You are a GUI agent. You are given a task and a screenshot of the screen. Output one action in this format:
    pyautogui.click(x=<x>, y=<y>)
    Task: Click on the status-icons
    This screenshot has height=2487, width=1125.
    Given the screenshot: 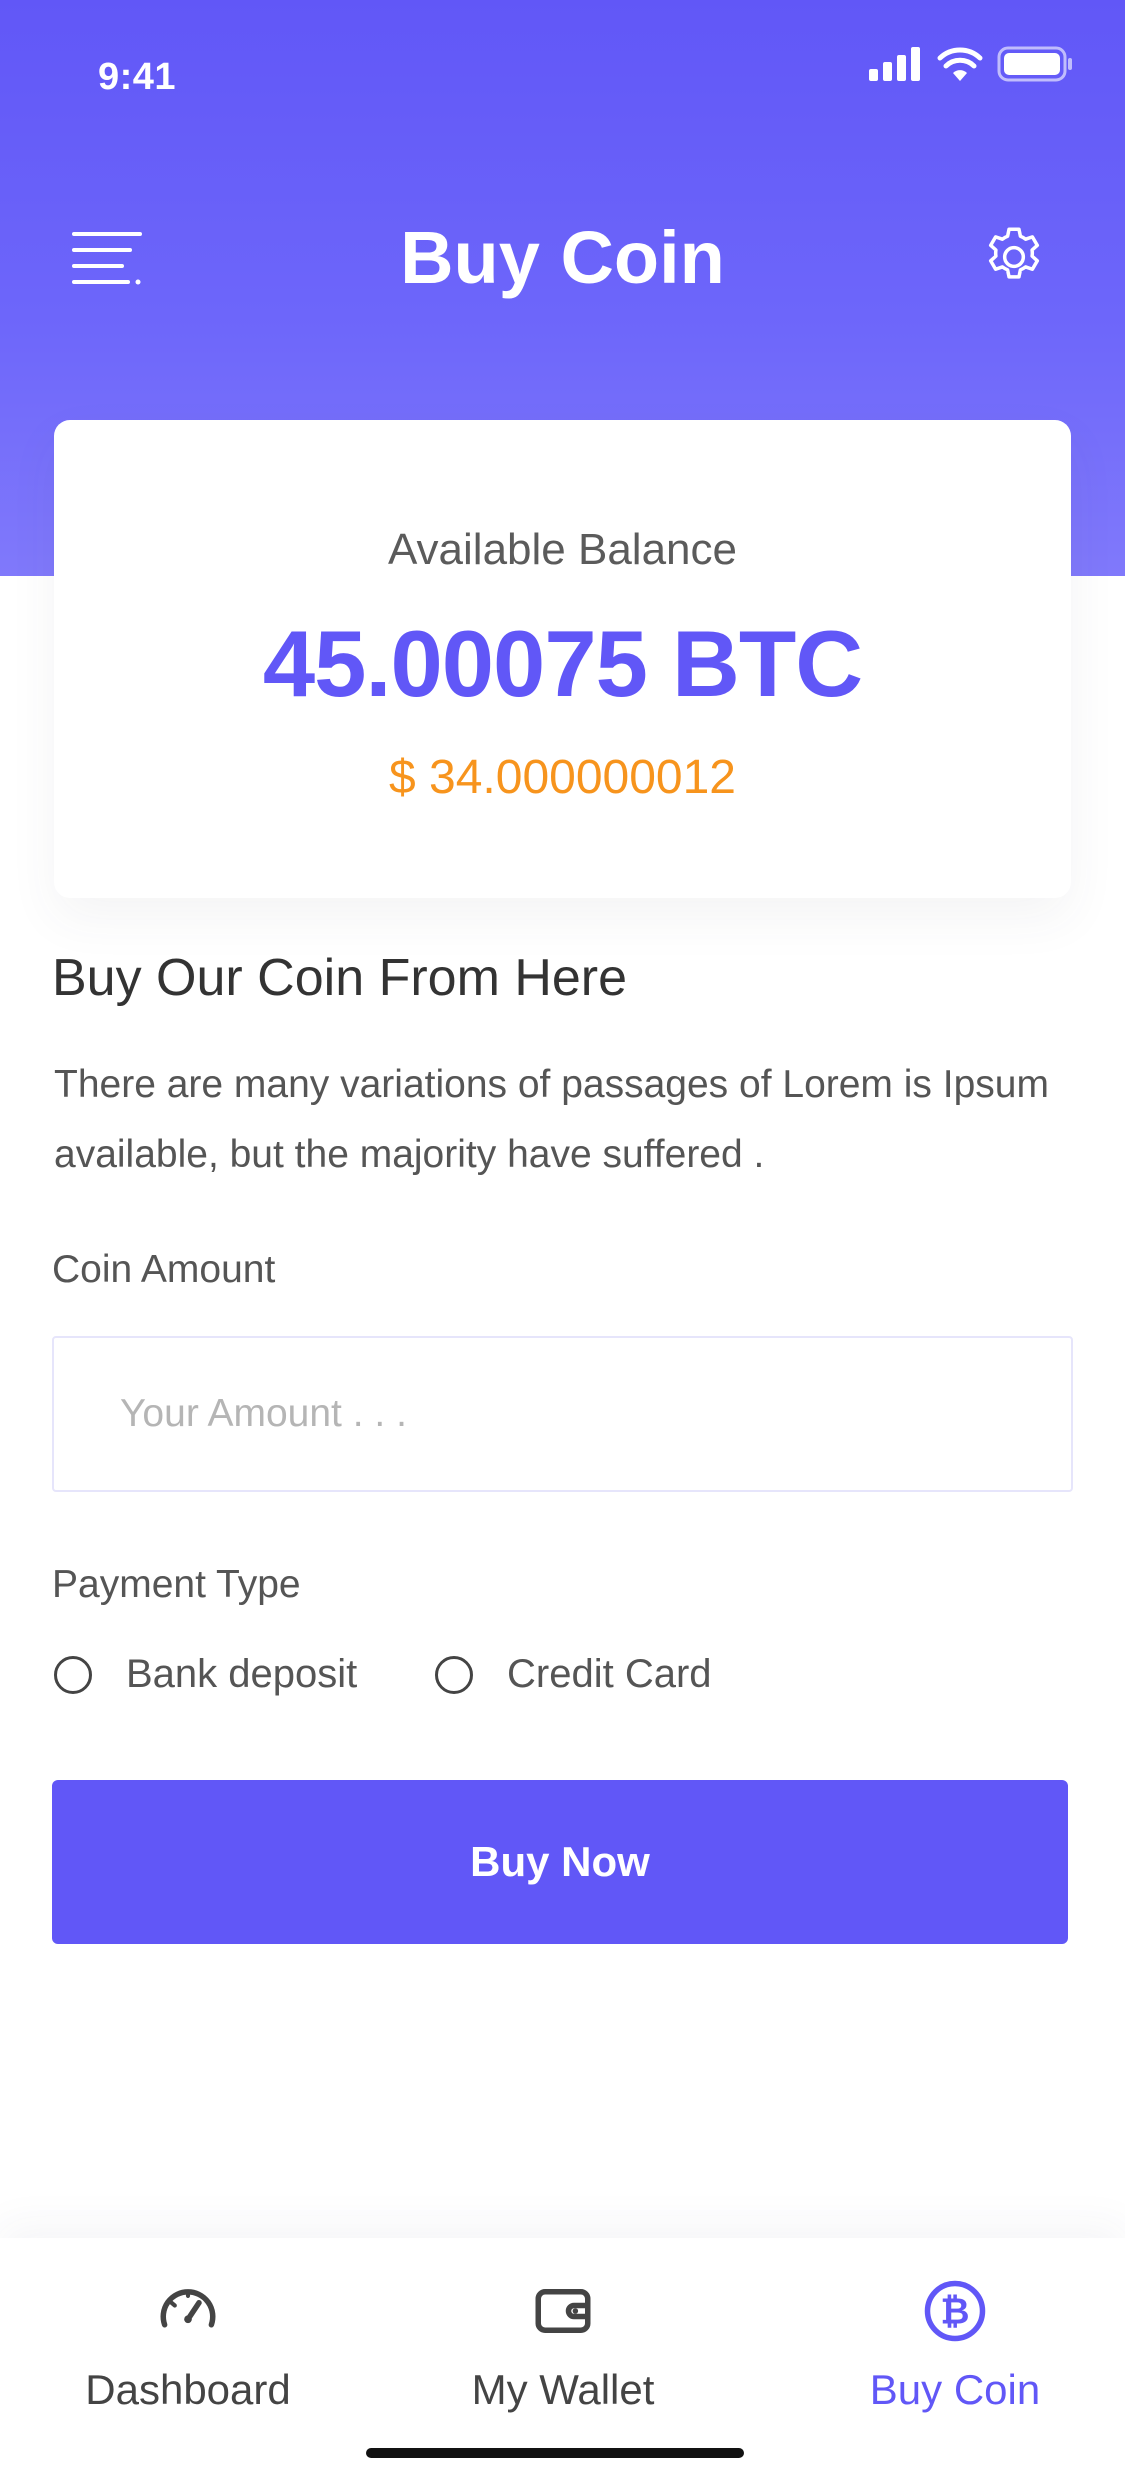 What is the action you would take?
    pyautogui.click(x=971, y=64)
    